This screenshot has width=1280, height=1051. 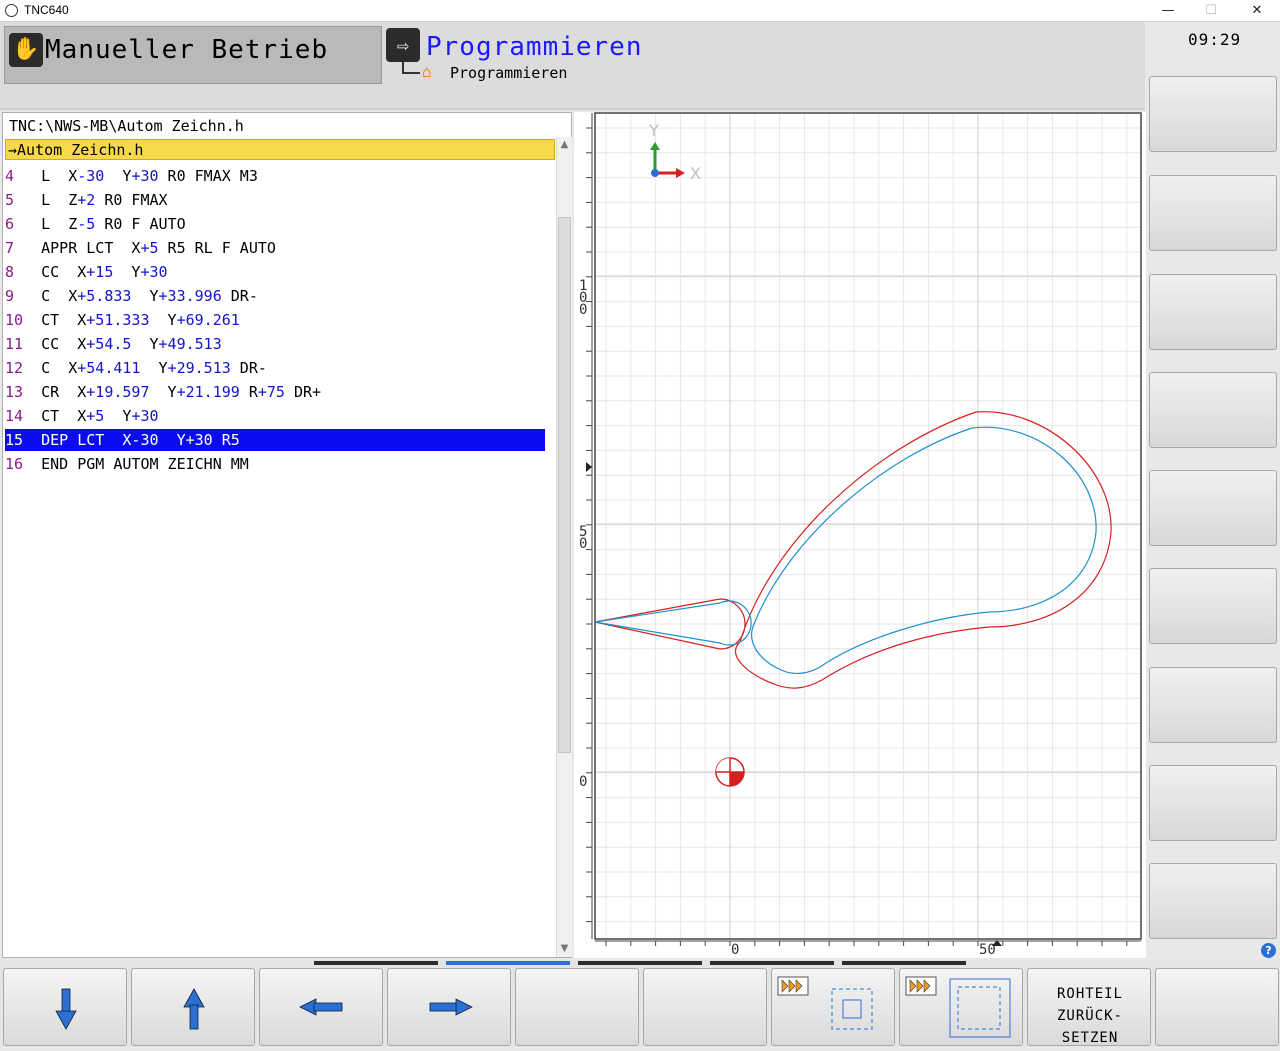 I want to click on program-line: 14 CT X+5 Y+30, so click(x=275, y=416).